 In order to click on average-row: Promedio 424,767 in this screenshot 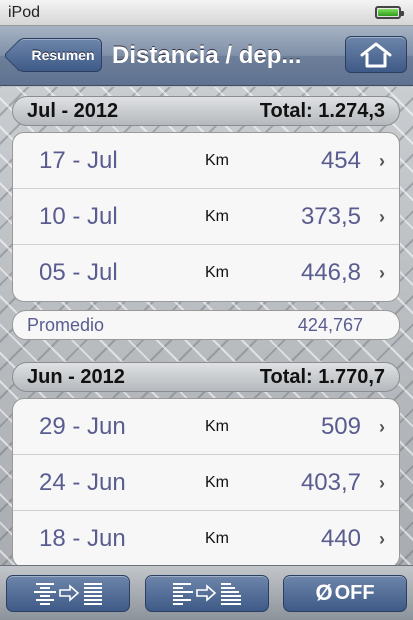, I will do `click(206, 325)`.